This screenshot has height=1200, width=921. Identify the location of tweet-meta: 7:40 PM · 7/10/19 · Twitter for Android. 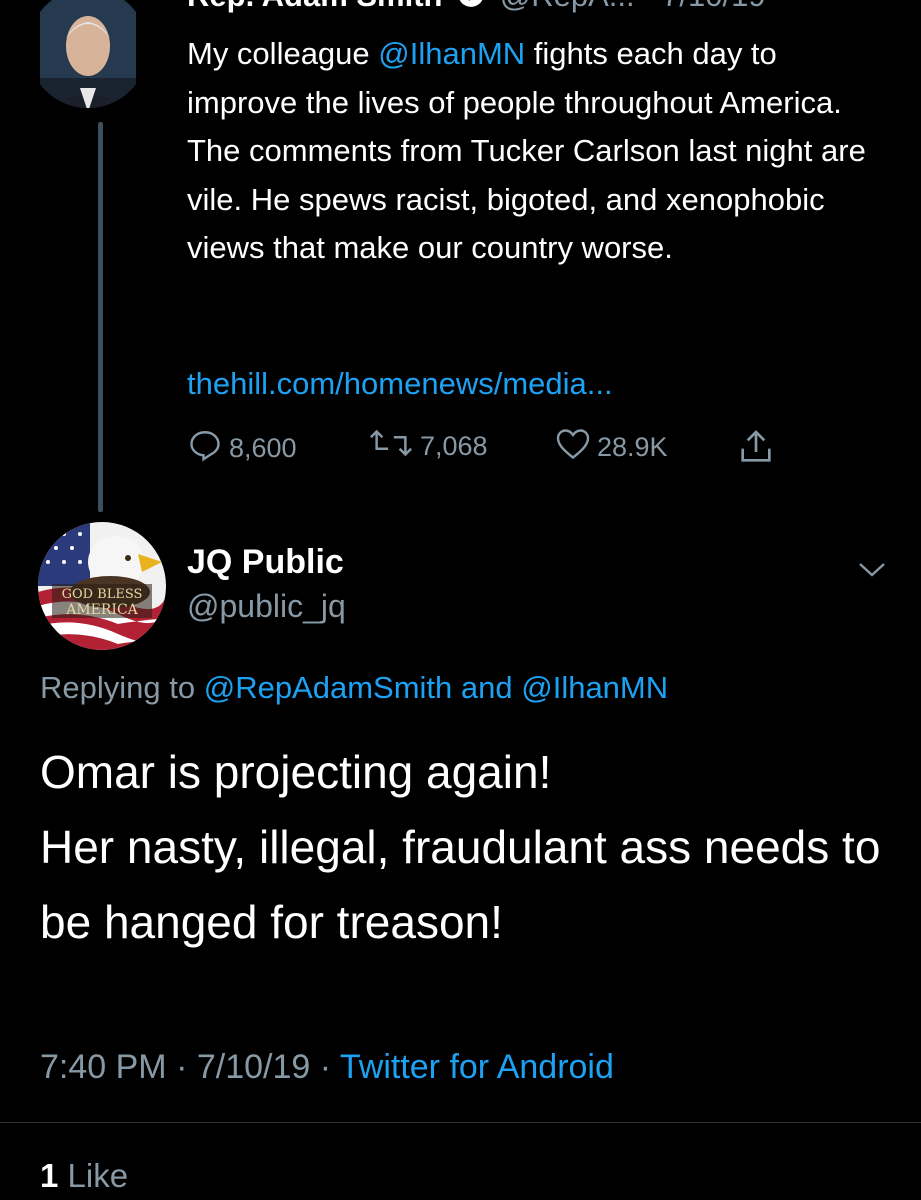
(327, 1067).